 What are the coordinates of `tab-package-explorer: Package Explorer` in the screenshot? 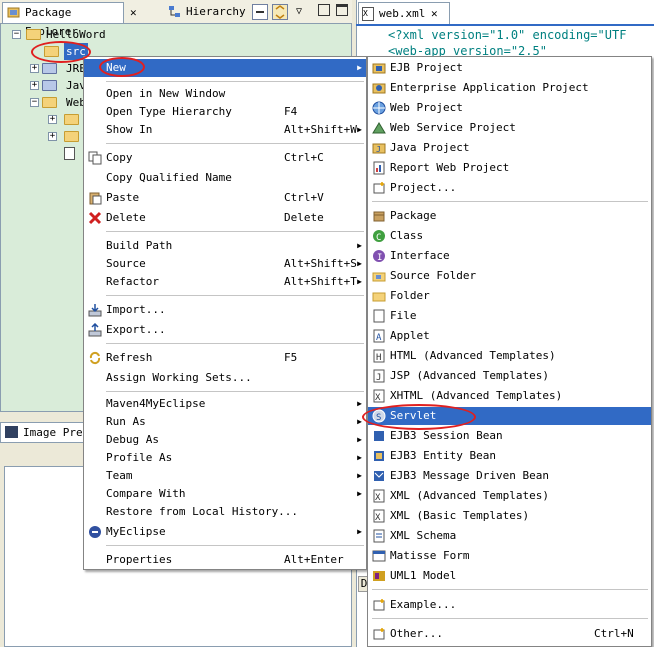 It's located at (63, 20).